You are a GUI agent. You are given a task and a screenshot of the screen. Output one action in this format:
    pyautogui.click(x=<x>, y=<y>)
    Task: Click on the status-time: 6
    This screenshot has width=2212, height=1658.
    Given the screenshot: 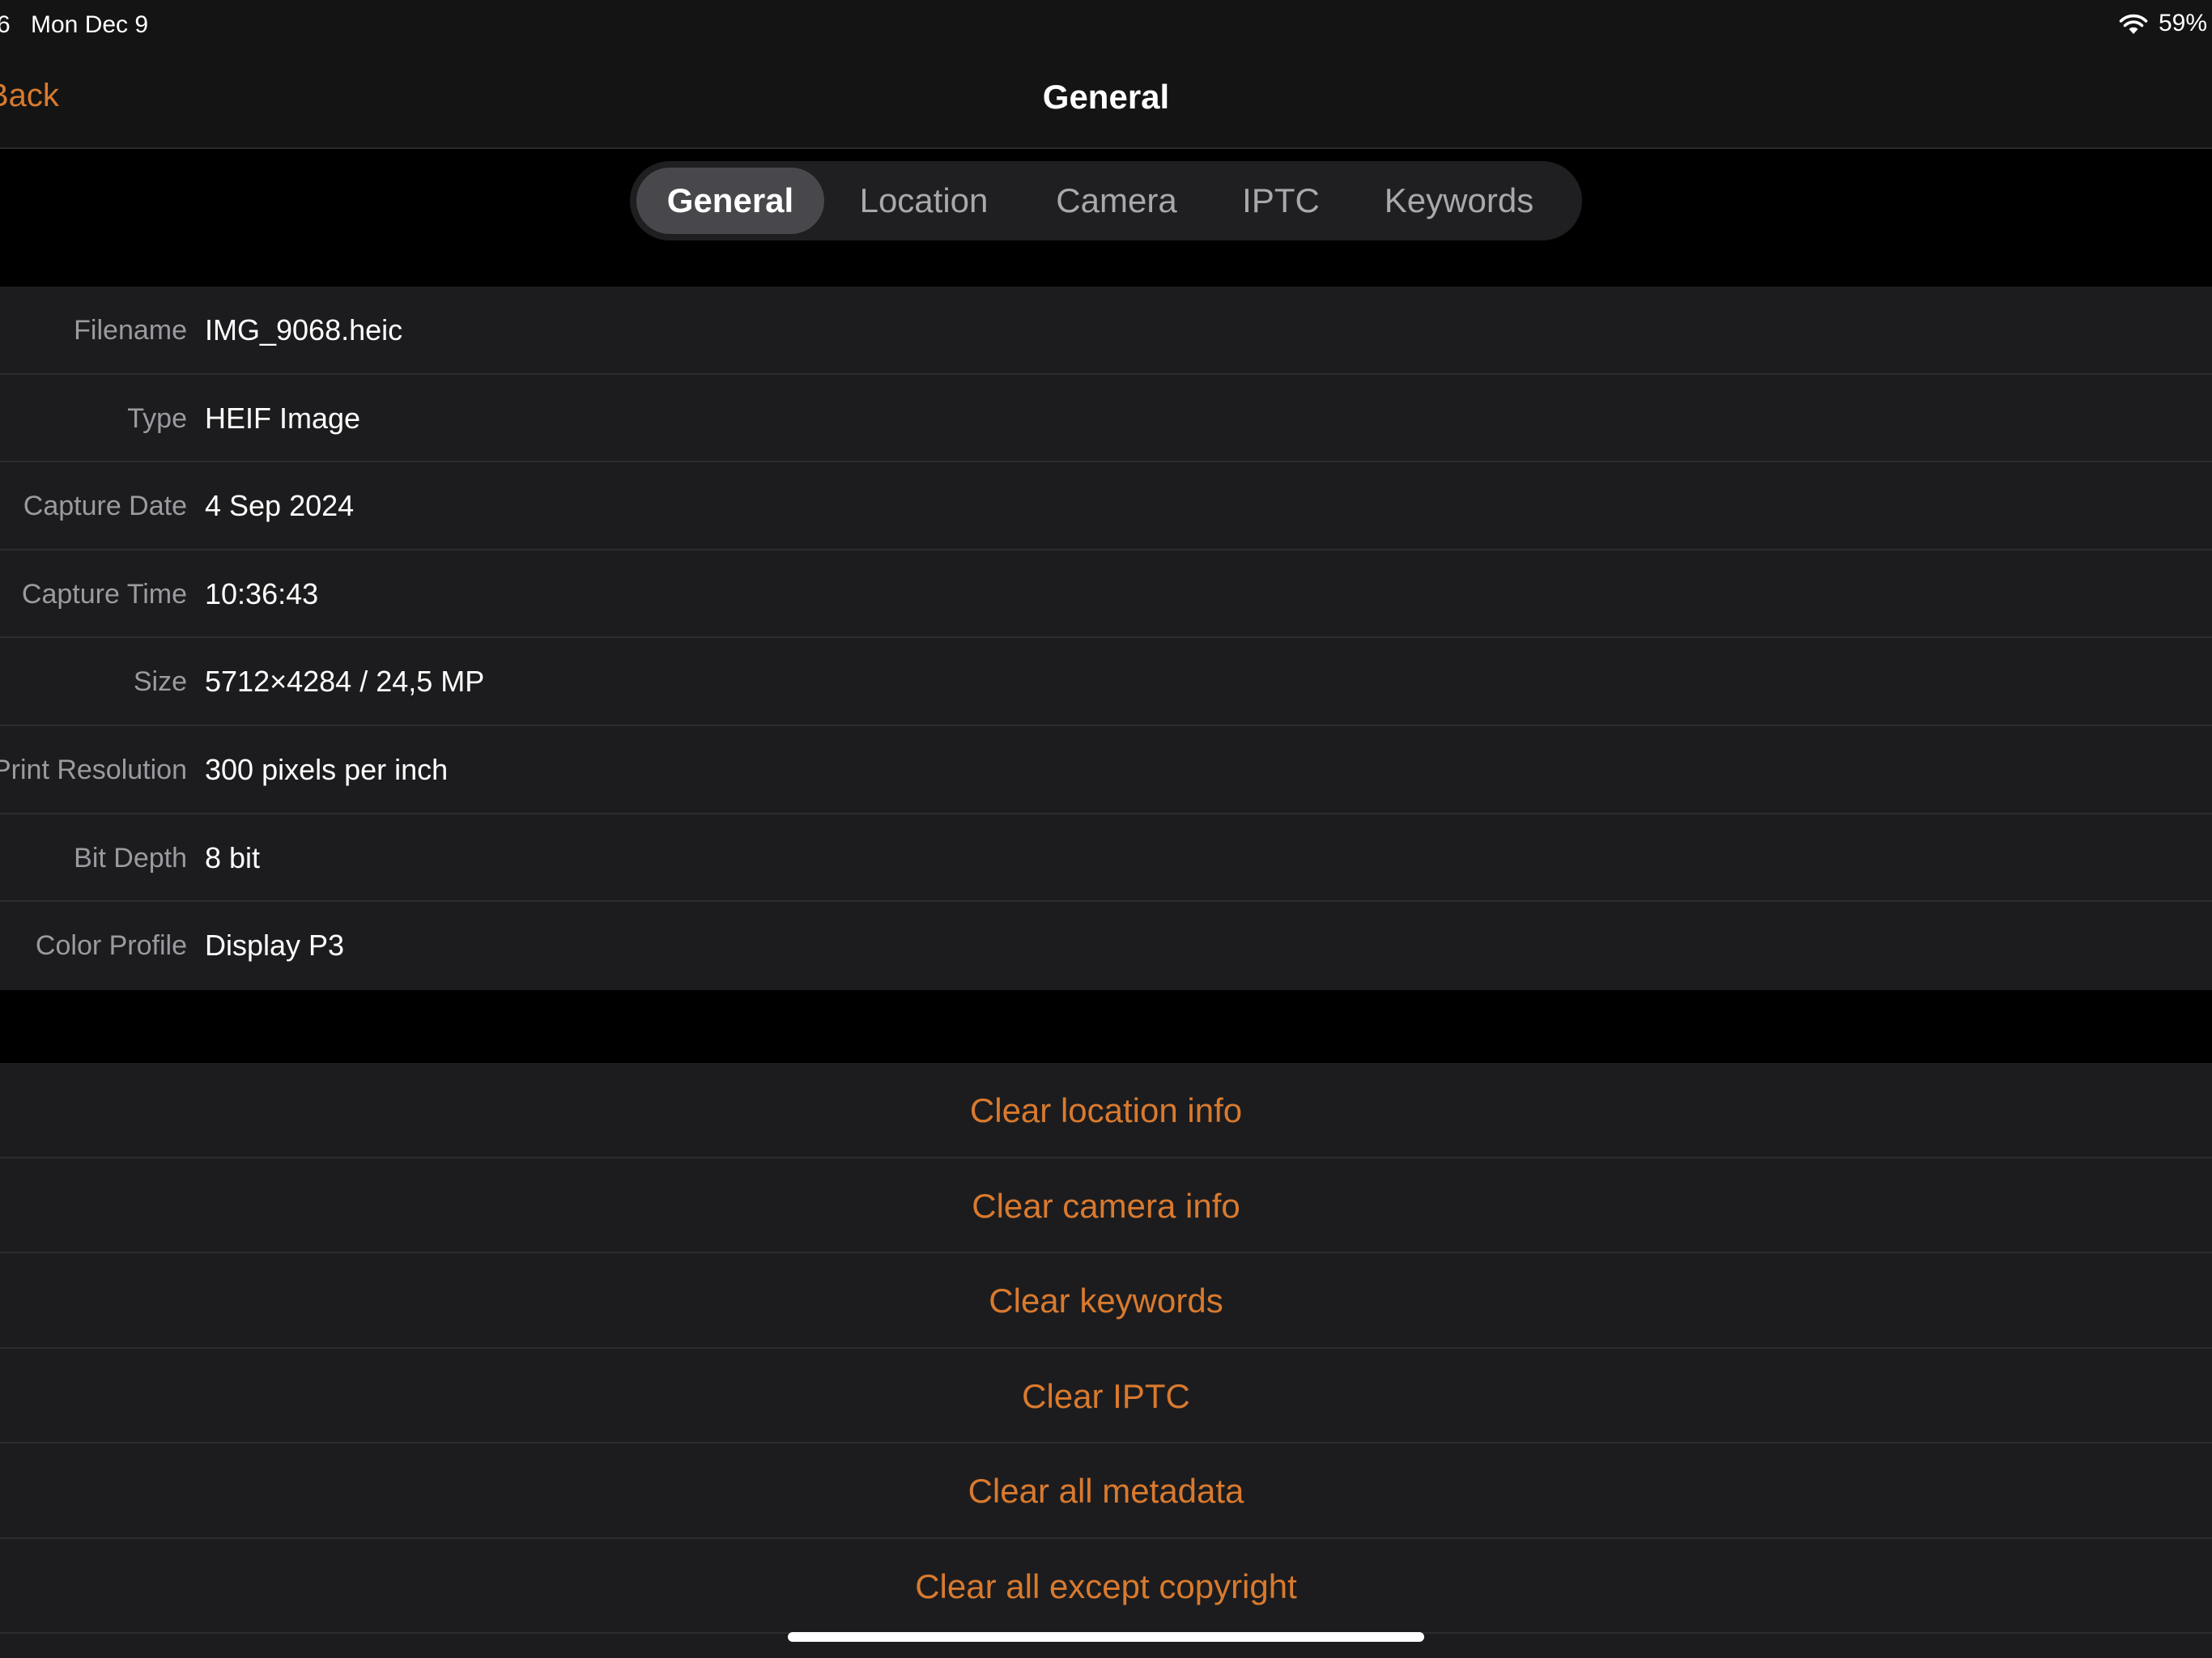 What is the action you would take?
    pyautogui.click(x=5, y=24)
    